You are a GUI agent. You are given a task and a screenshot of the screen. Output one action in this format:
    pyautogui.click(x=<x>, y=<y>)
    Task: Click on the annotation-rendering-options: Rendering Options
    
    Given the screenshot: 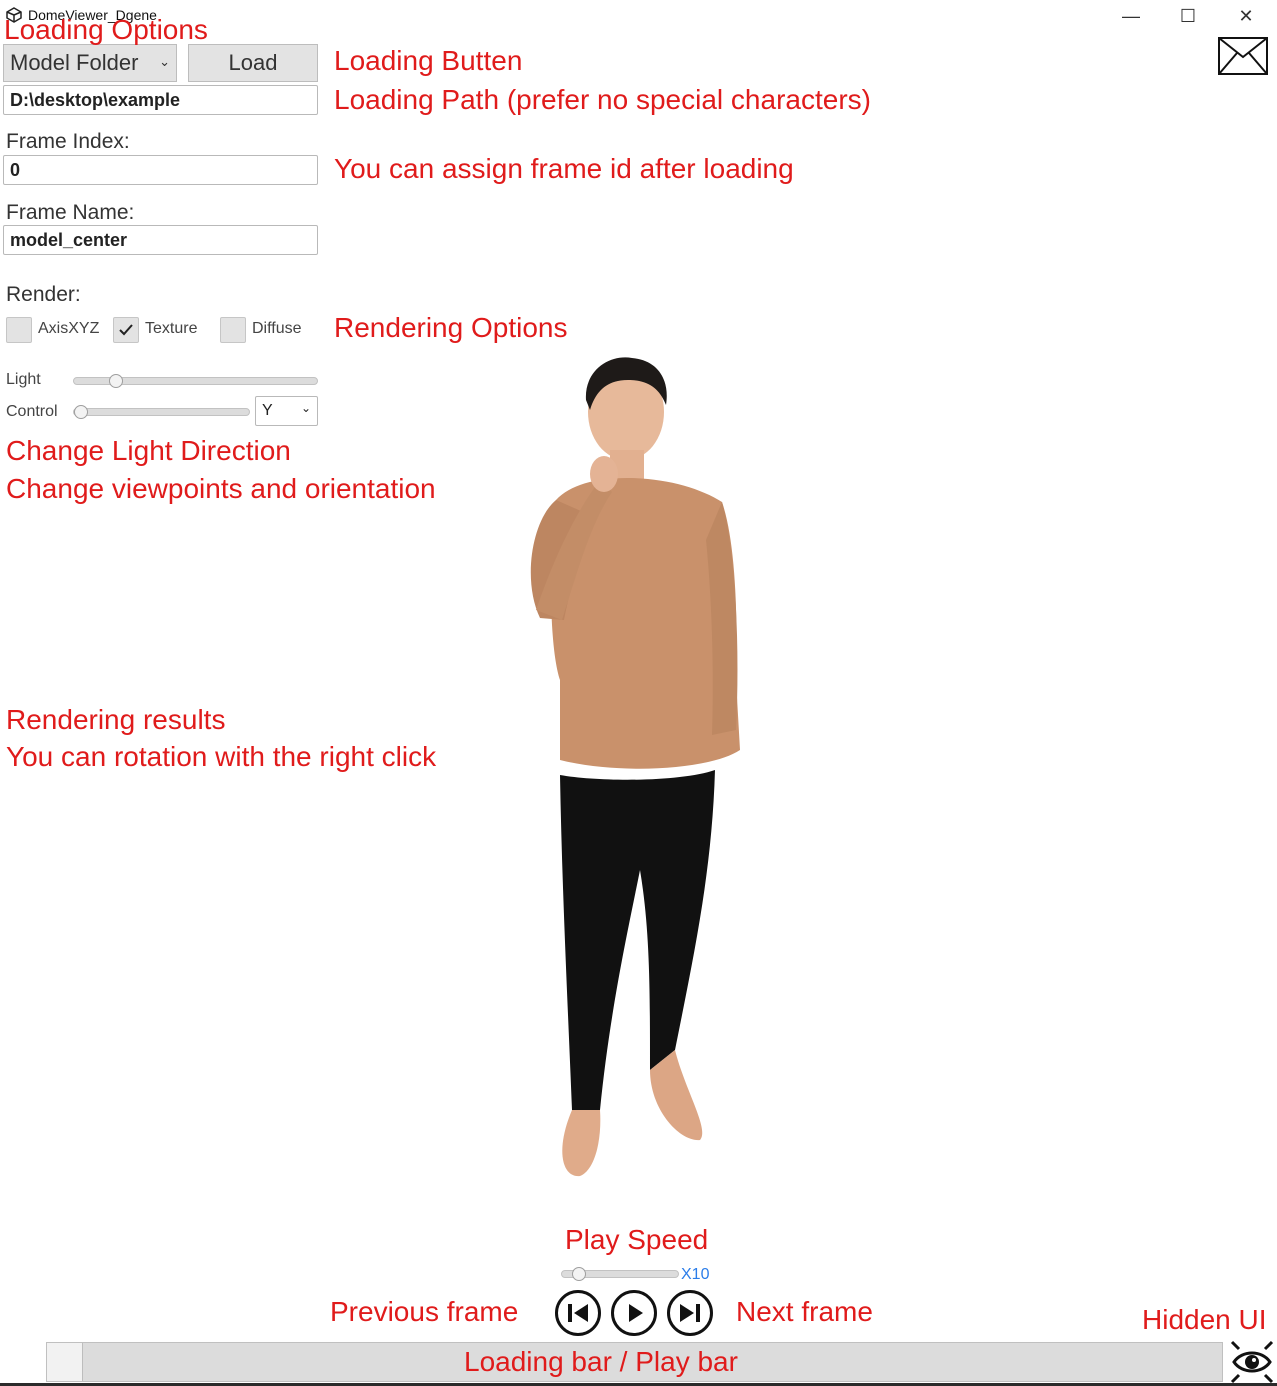 What is the action you would take?
    pyautogui.click(x=451, y=327)
    